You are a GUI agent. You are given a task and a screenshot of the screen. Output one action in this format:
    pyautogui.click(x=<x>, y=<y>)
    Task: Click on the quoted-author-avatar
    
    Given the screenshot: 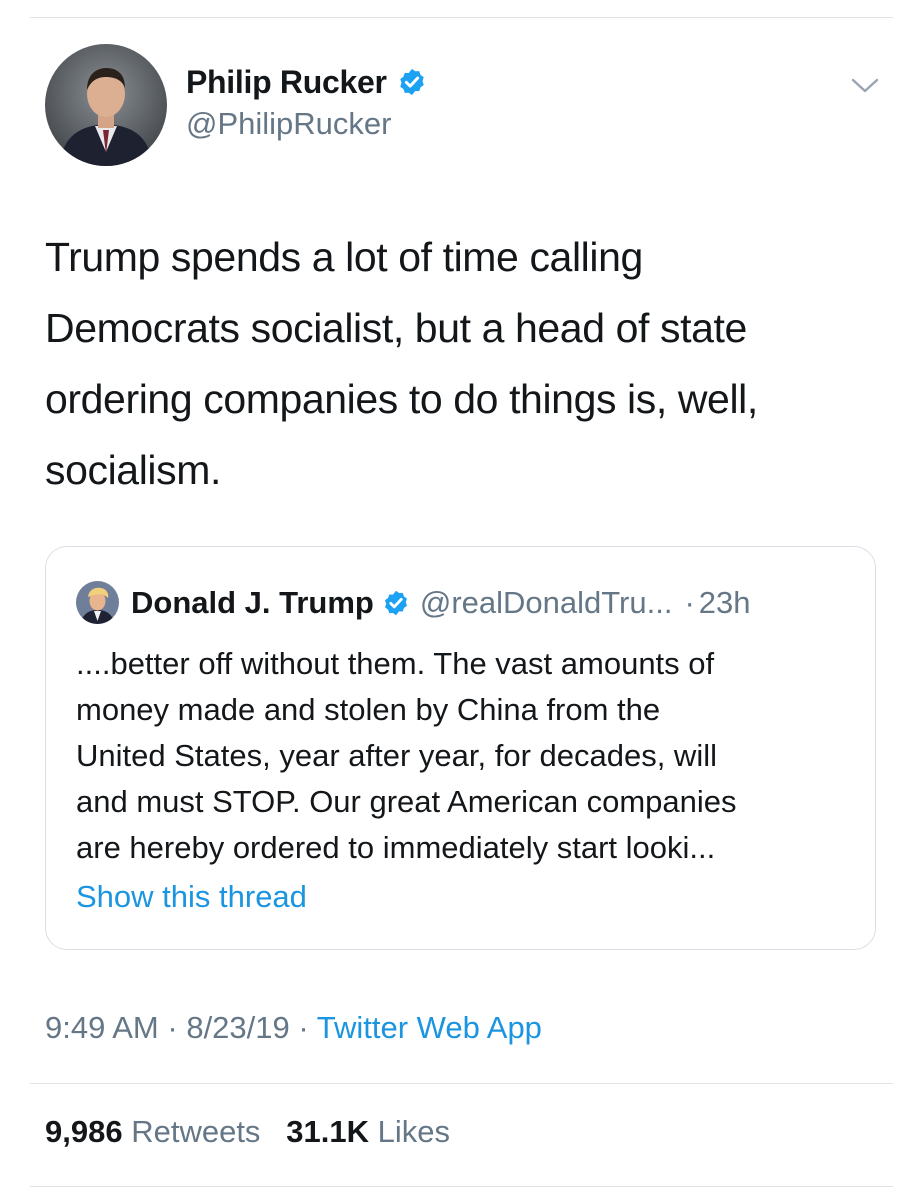 What is the action you would take?
    pyautogui.click(x=97, y=602)
    